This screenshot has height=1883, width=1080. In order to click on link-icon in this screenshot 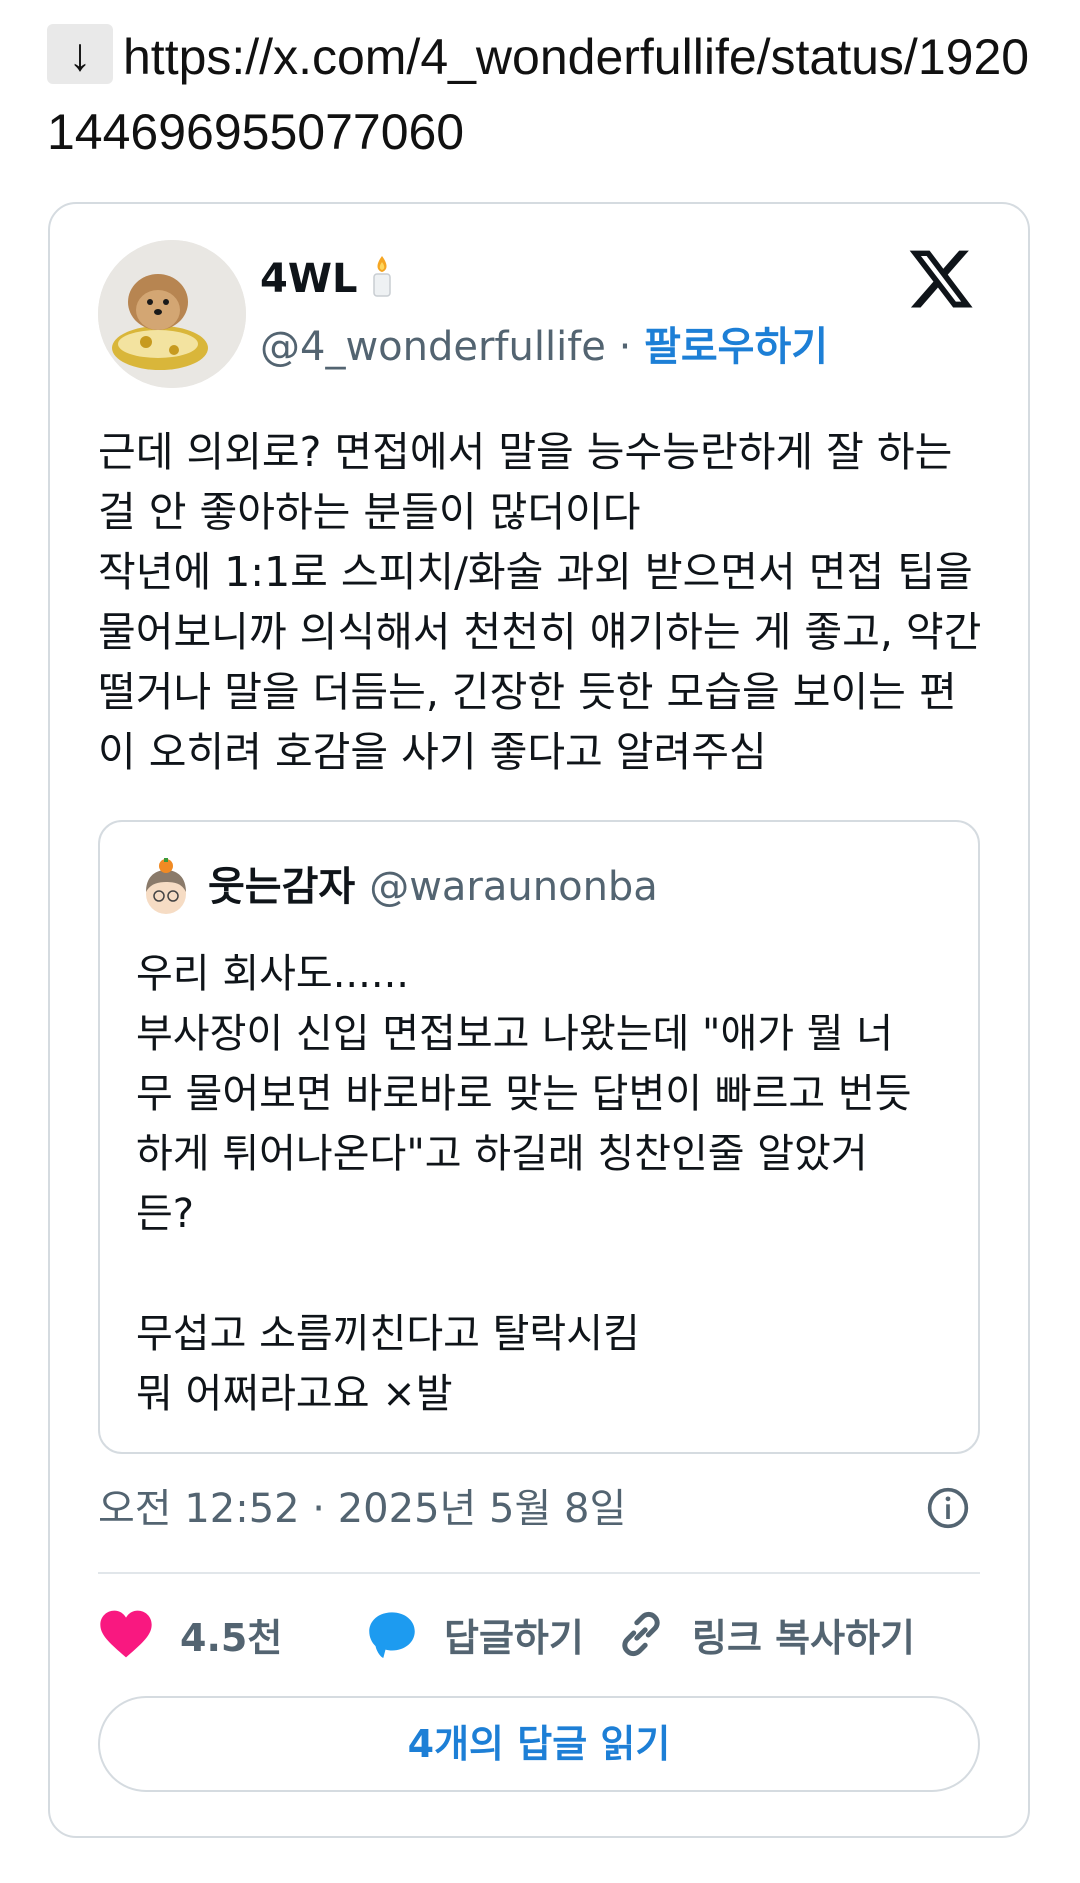, I will do `click(641, 1634)`.